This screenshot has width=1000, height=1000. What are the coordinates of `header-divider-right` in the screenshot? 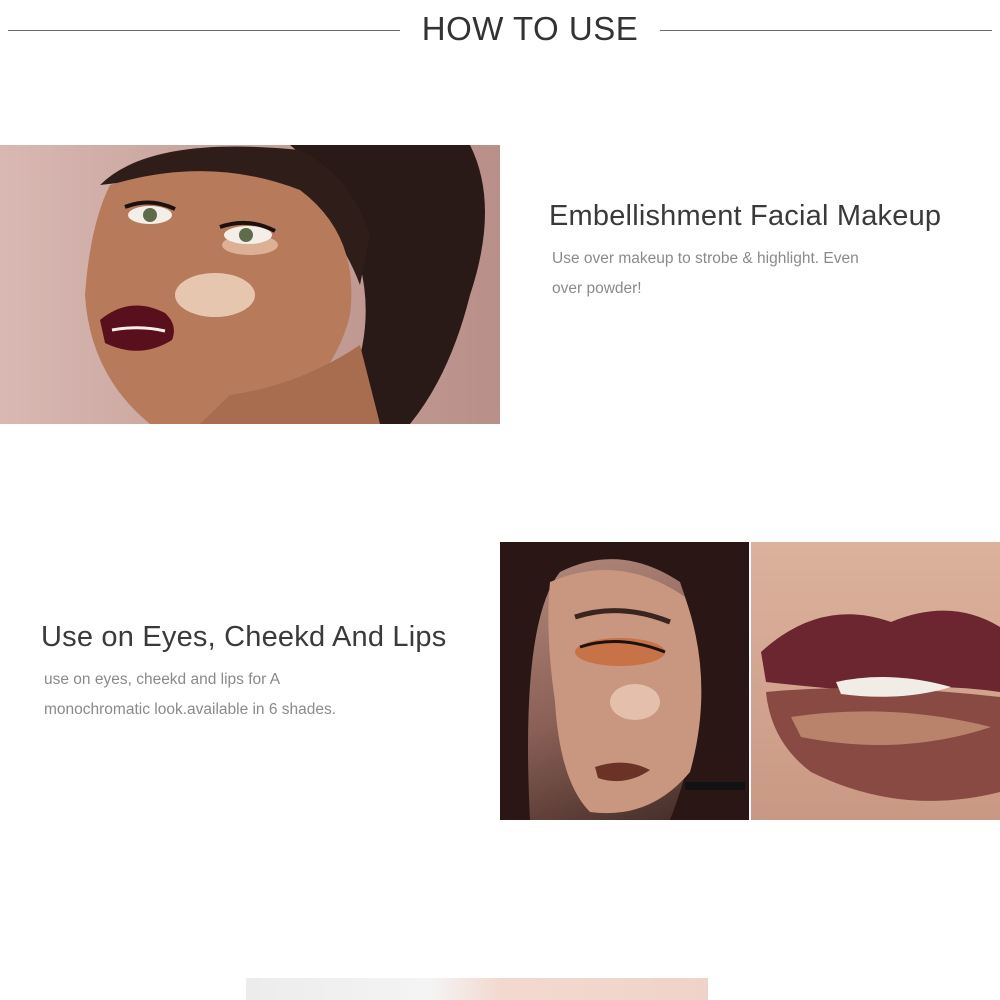 It's located at (826, 30).